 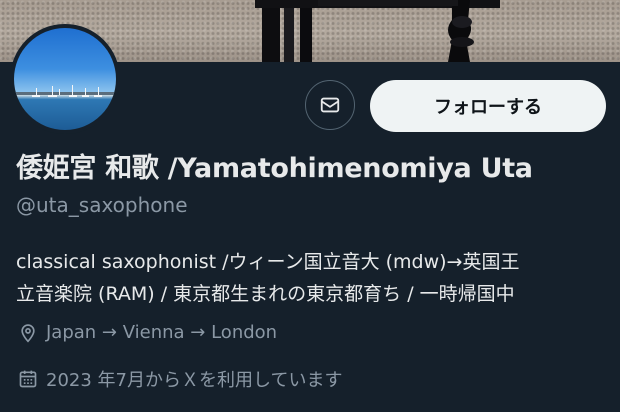 I want to click on calendar-icon, so click(x=28, y=379).